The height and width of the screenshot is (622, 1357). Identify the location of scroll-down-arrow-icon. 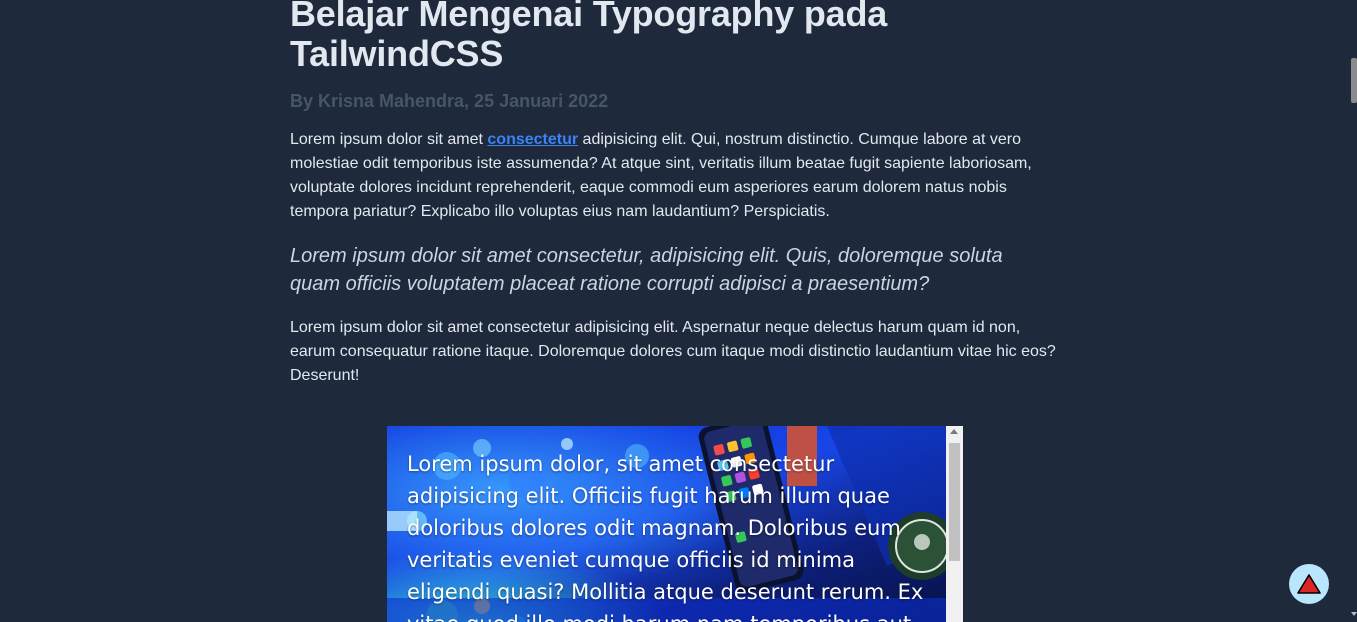
(1354, 614).